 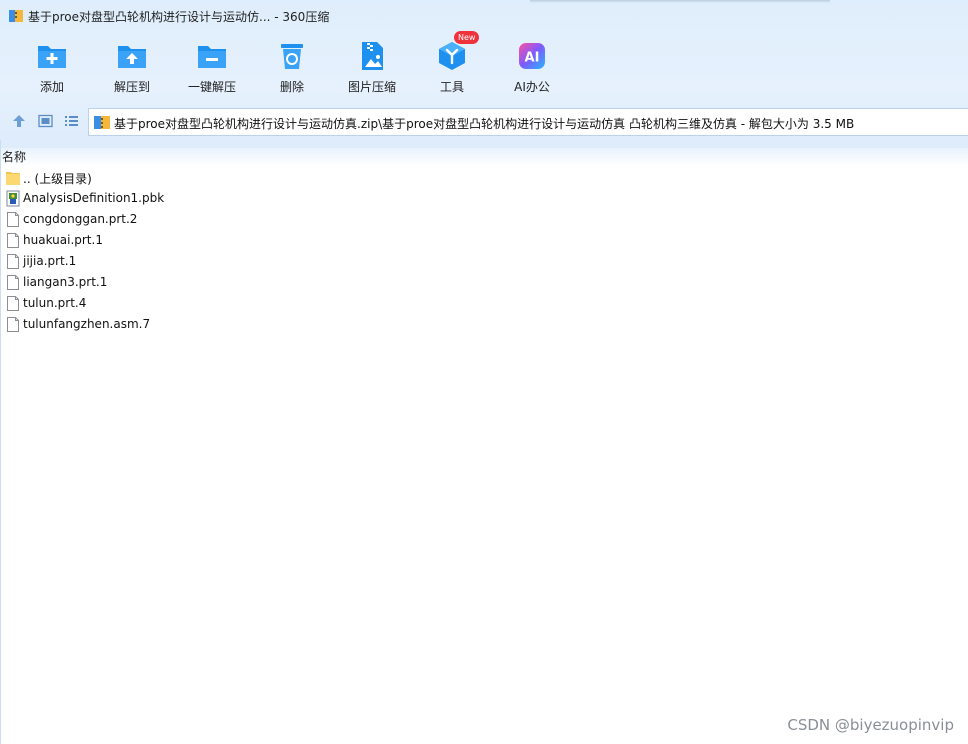 What do you see at coordinates (50, 261) in the screenshot?
I see `list-item-name: jijia.prt.1` at bounding box center [50, 261].